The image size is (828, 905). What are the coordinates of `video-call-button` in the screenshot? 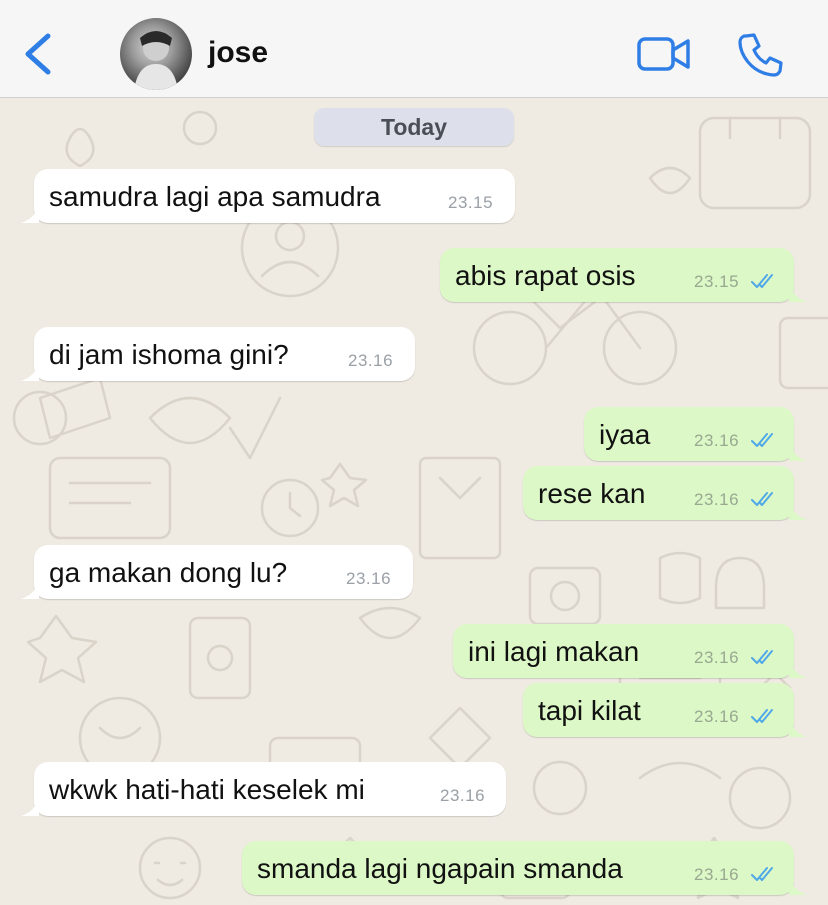 It's located at (664, 54).